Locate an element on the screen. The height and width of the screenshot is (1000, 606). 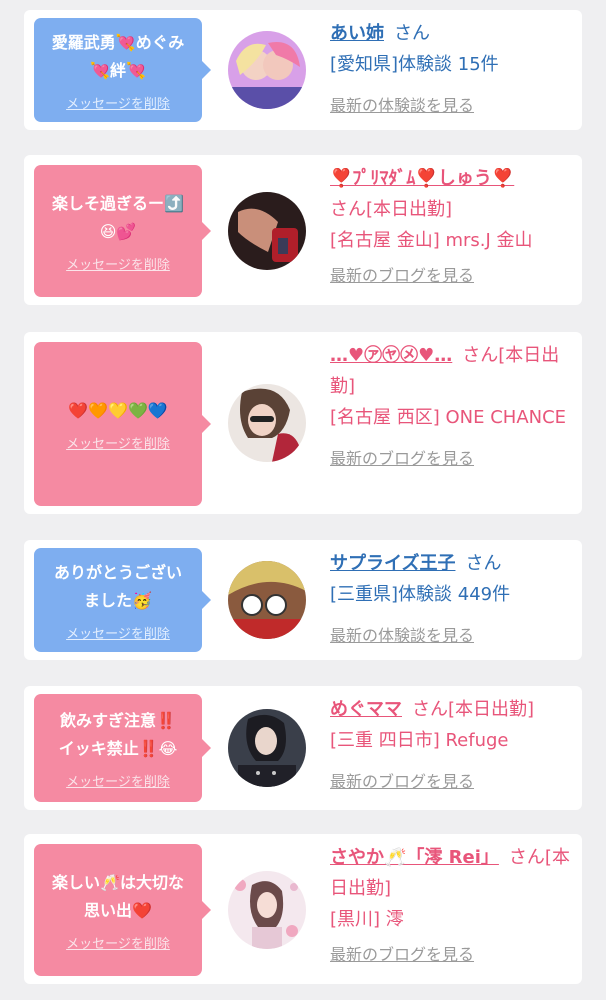
message-text: ありがとうござい ました🥳 is located at coordinates (117, 586).